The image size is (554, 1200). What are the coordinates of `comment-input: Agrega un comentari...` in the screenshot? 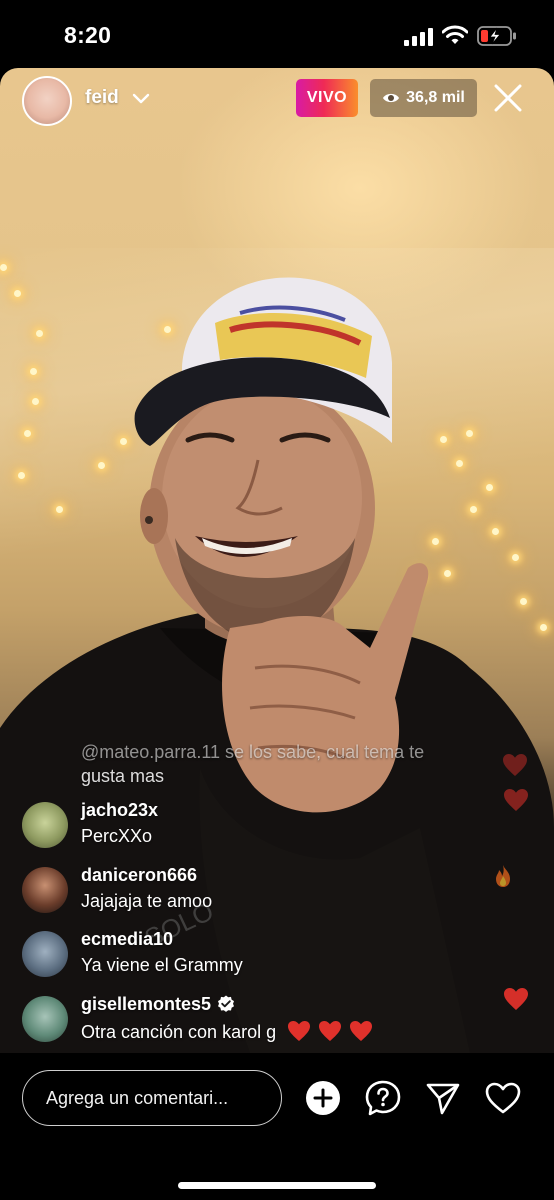 It's located at (152, 1098).